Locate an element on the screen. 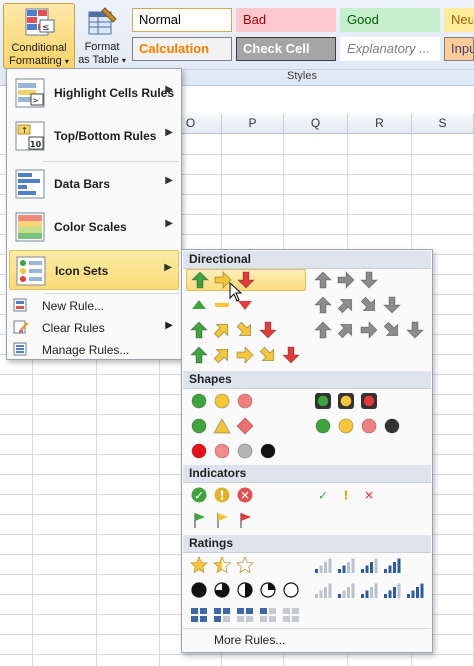 This screenshot has height=666, width=474. icon-set-5-arrows-gray is located at coordinates (370, 330).